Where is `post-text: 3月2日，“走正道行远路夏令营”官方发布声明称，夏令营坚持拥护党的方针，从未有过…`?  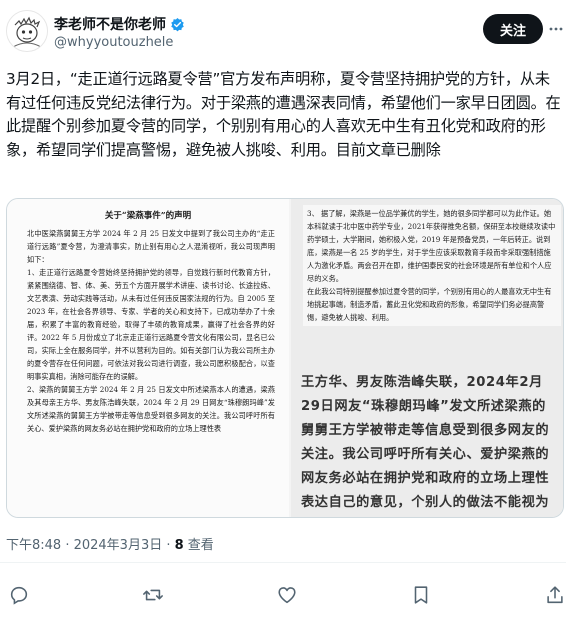
post-text: 3月2日，“走正道行远路夏令营”官方发布声明称，夏令营坚持拥护党的方针，从未有过… is located at coordinates (283, 114).